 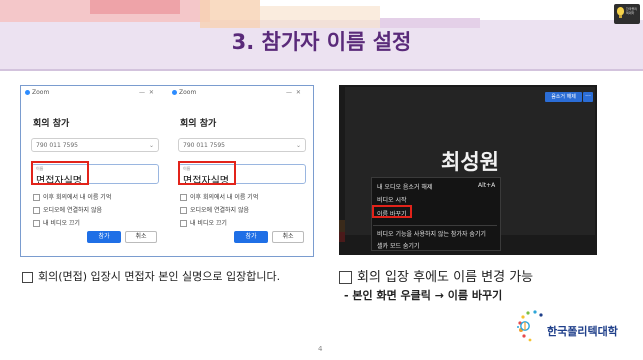 What do you see at coordinates (563, 97) in the screenshot?
I see `unmute-button: 음소거 해제` at bounding box center [563, 97].